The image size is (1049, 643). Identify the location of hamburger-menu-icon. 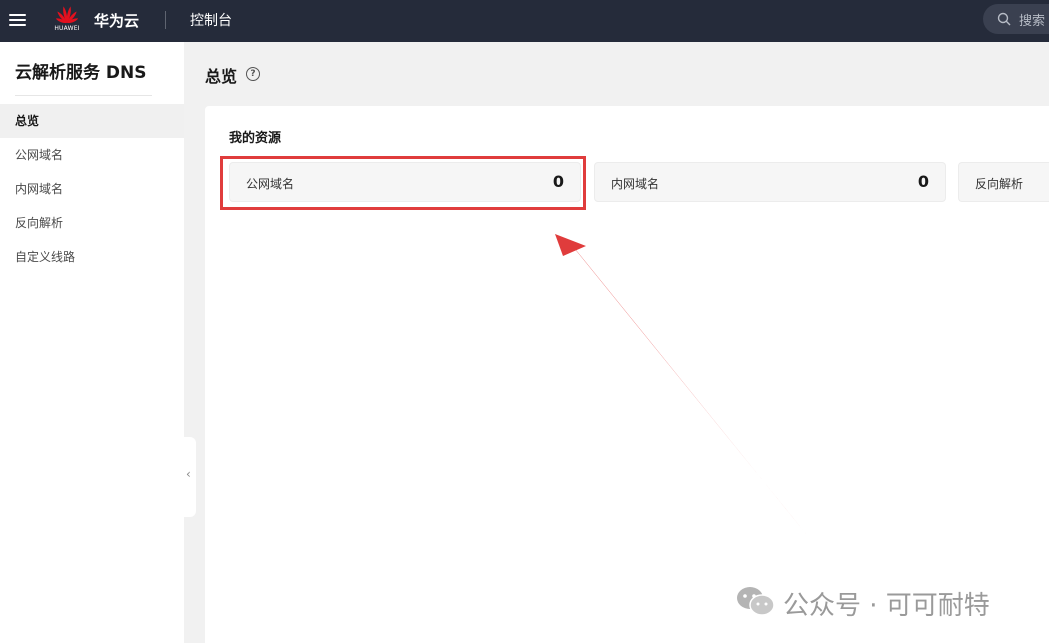
(18, 20).